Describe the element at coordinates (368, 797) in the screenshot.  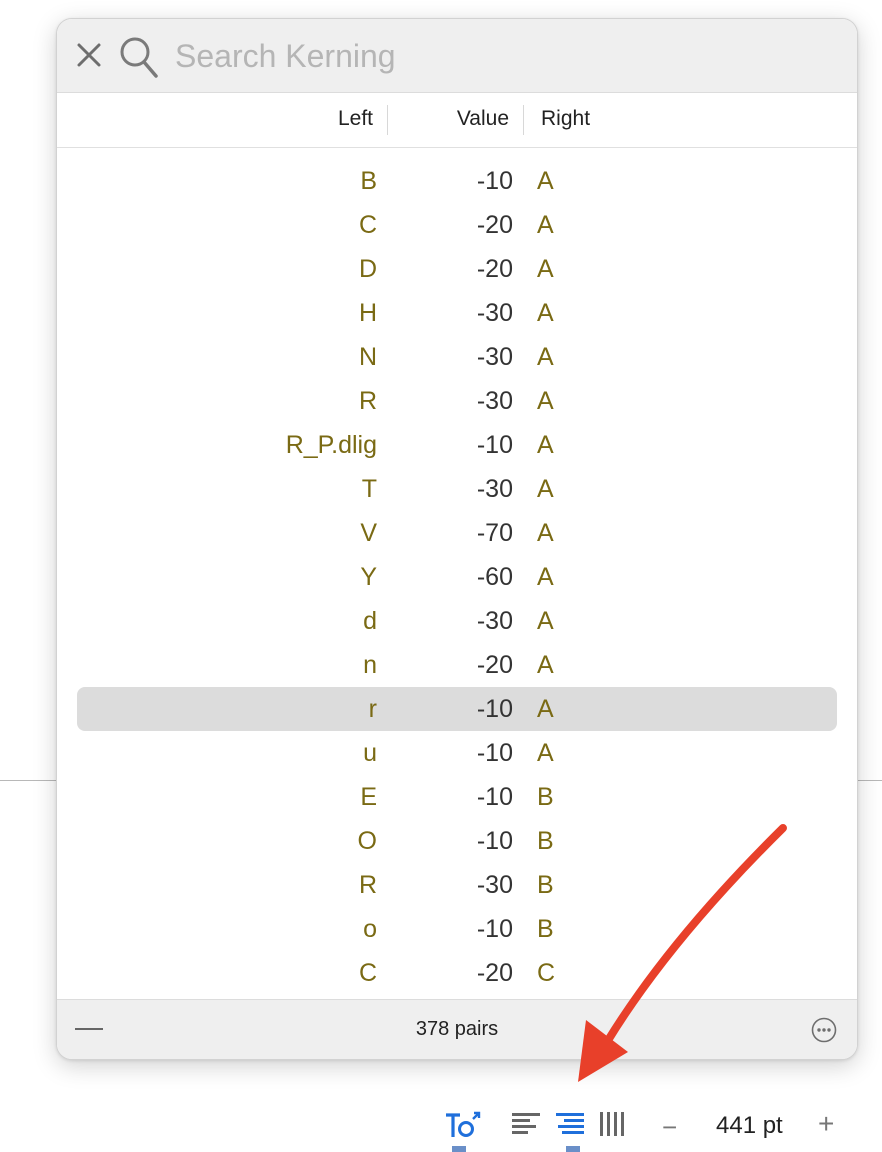
I see `pair-left-cell: E` at that location.